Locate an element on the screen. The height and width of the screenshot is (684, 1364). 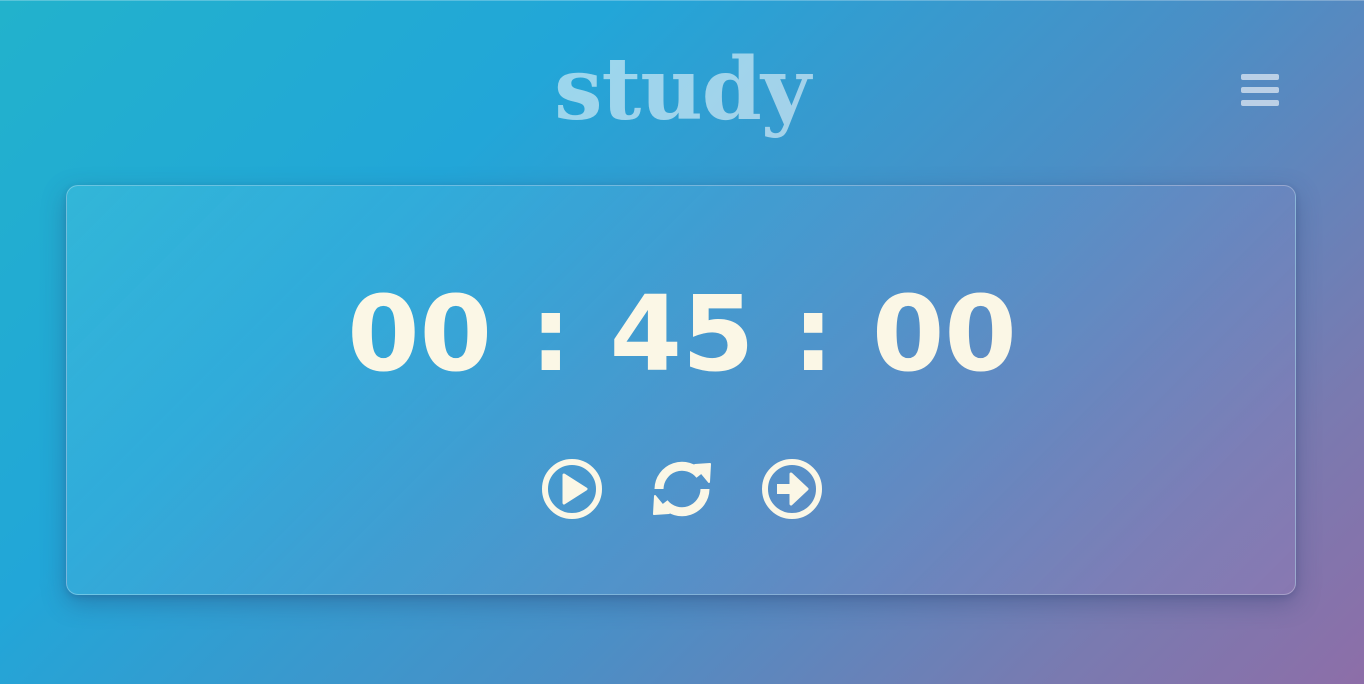
menu-button is located at coordinates (1260, 92).